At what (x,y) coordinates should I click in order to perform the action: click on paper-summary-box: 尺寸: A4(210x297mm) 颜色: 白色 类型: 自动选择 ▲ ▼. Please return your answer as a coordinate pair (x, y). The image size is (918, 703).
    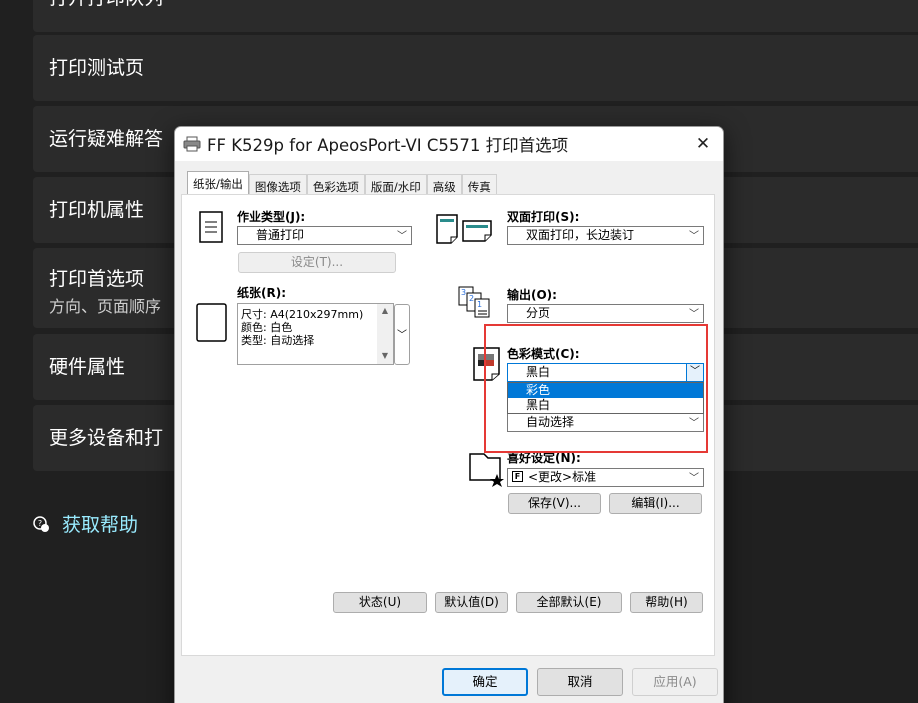
    Looking at the image, I should click on (315, 334).